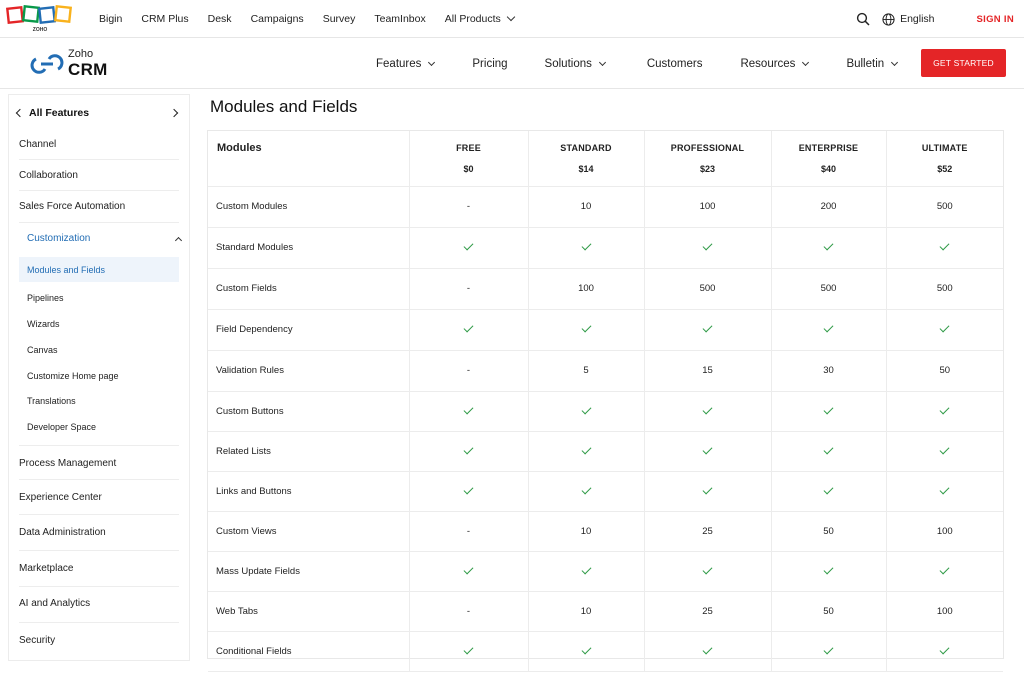 This screenshot has width=1024, height=683. What do you see at coordinates (829, 531) in the screenshot?
I see `value-cell: 50` at bounding box center [829, 531].